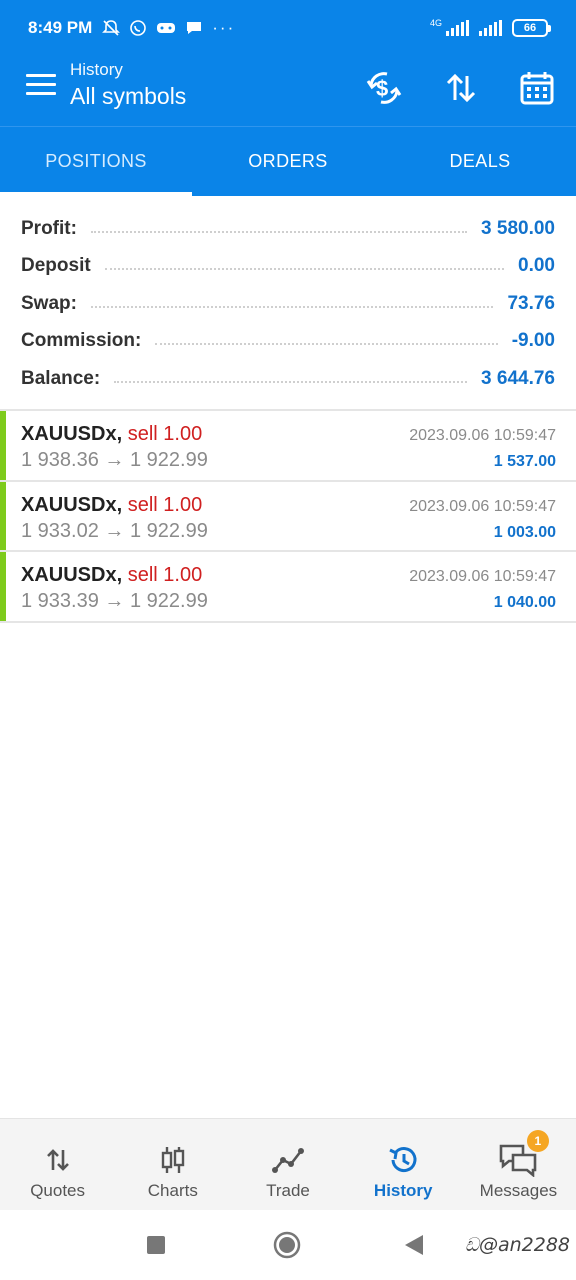 This screenshot has height=1280, width=576. Describe the element at coordinates (288, 1190) in the screenshot. I see `nav-label: Trade` at that location.